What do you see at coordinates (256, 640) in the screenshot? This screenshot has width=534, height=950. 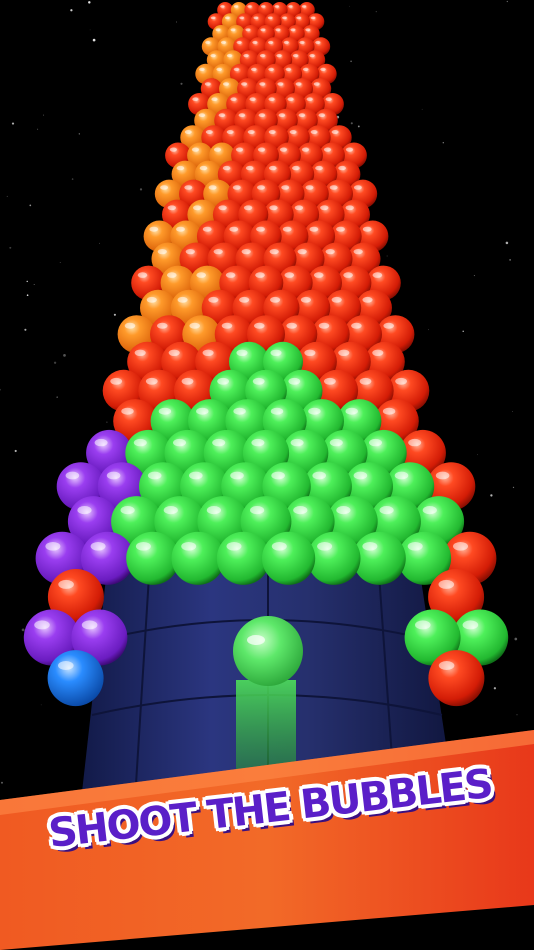 I see `player-bubble-highlight` at bounding box center [256, 640].